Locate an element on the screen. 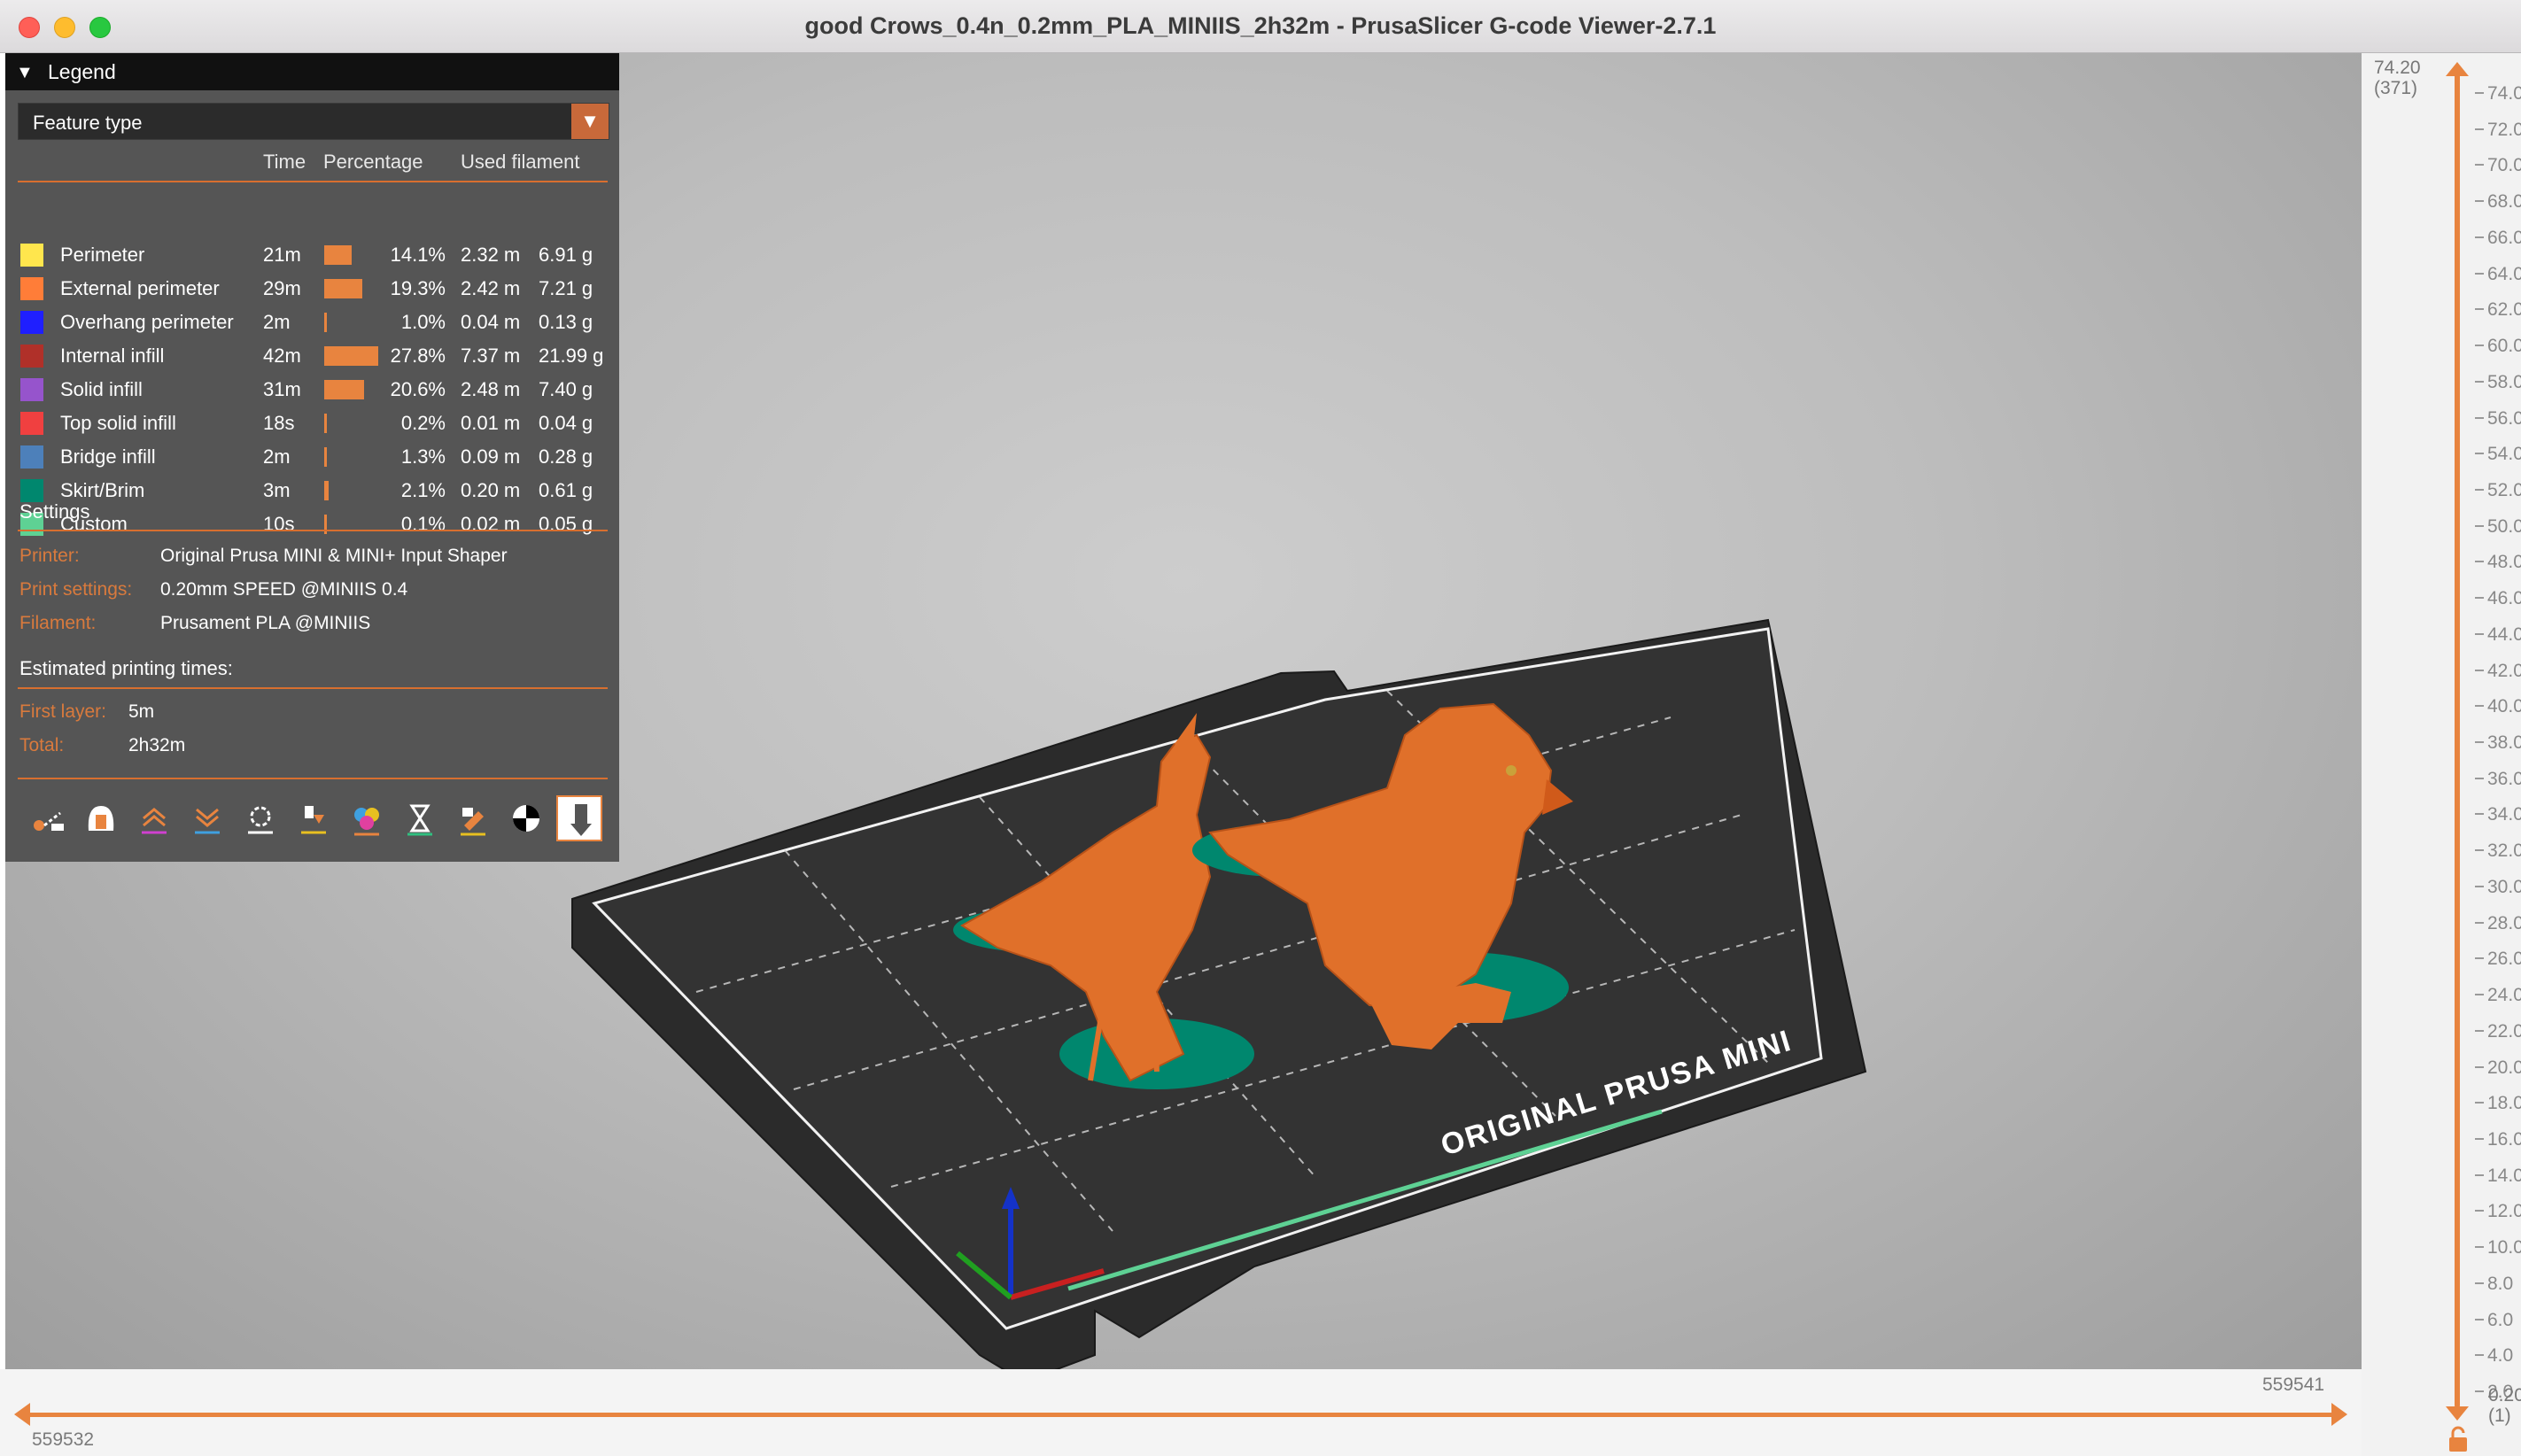 The image size is (2521, 1456). view-type-select: Feature type ▼ is located at coordinates (313, 121).